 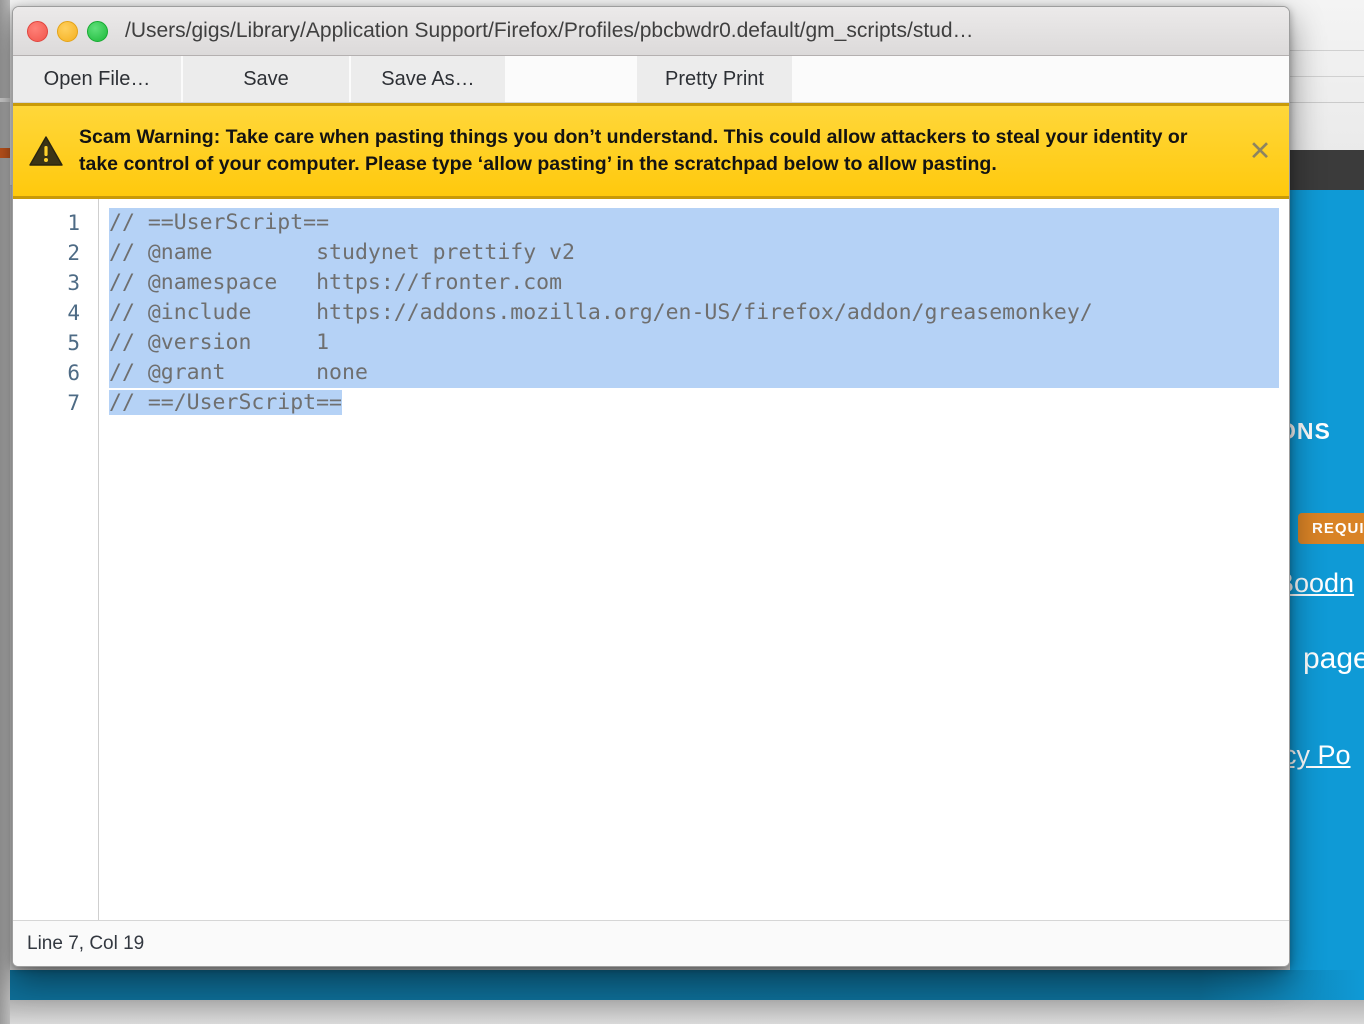 I want to click on background-privacy-policy-link: acy Po, so click(x=1320, y=755).